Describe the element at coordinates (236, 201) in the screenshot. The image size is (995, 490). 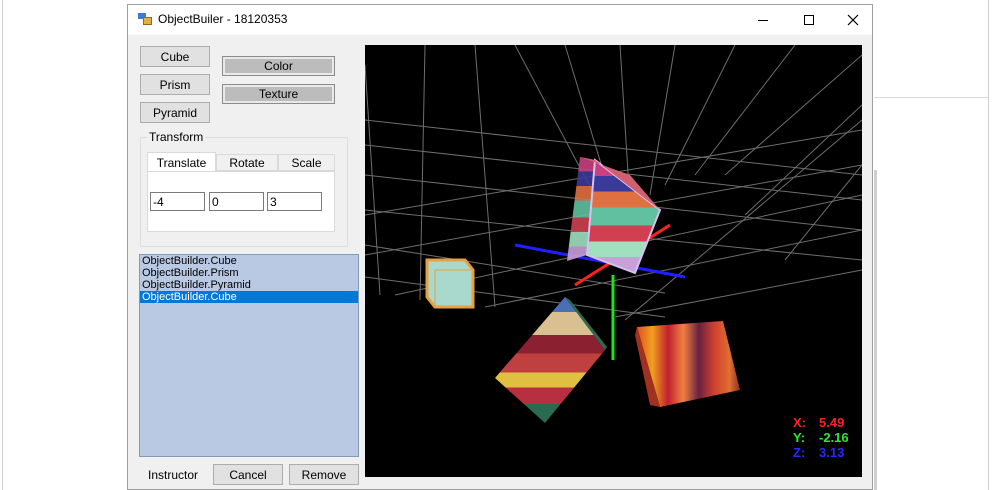
I see `translate-y-input` at that location.